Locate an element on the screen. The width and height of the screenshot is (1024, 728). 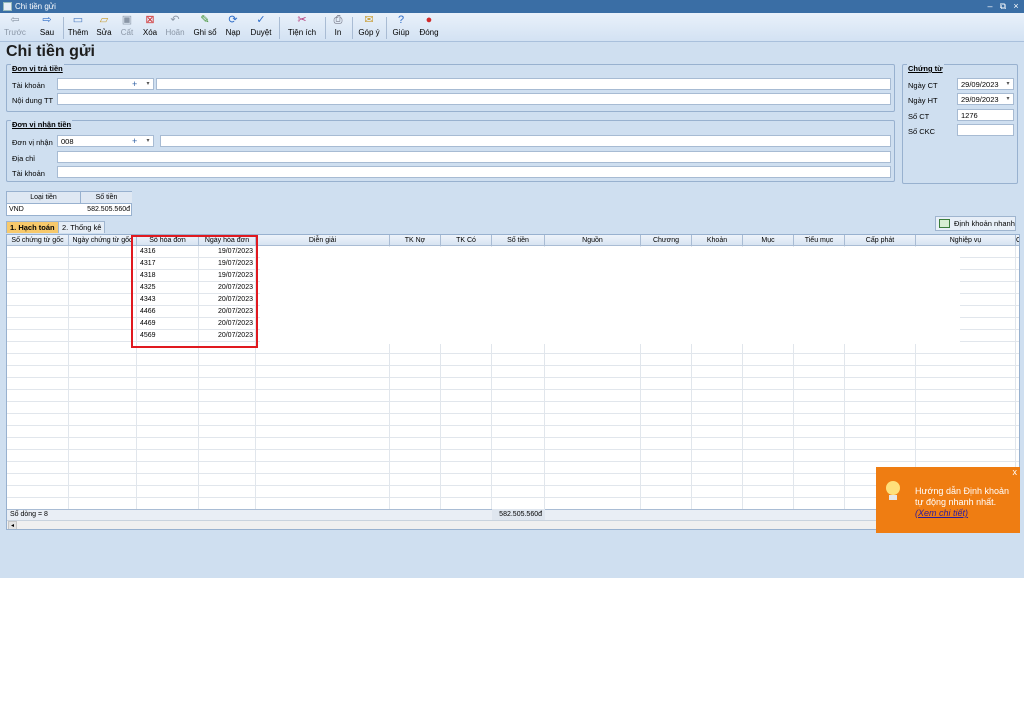
help-icon: ? is located at coordinates (401, 20).